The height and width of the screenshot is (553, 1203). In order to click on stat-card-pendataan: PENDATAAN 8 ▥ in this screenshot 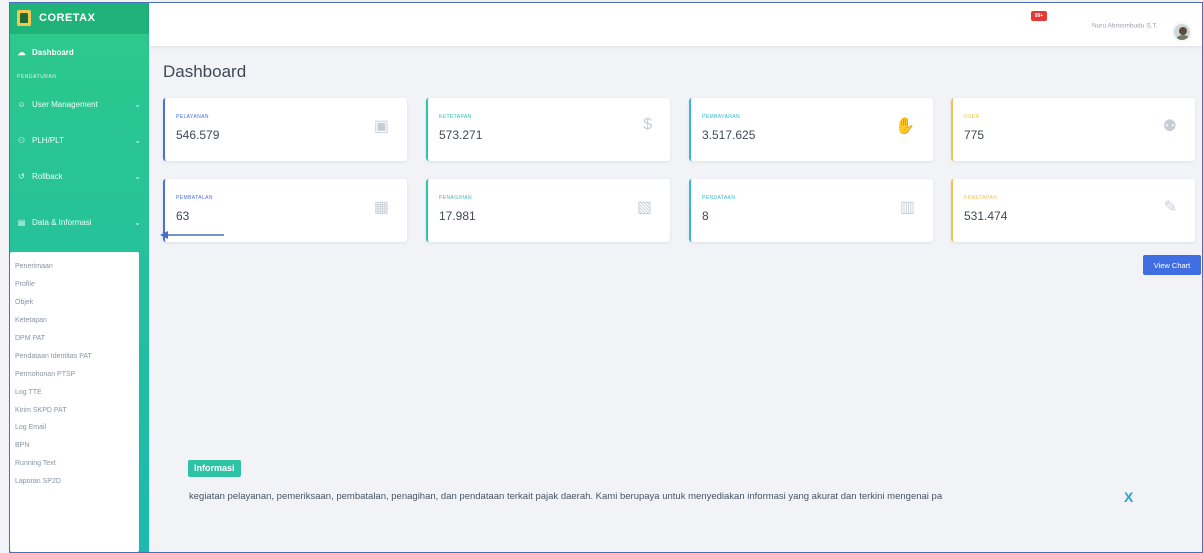, I will do `click(811, 210)`.